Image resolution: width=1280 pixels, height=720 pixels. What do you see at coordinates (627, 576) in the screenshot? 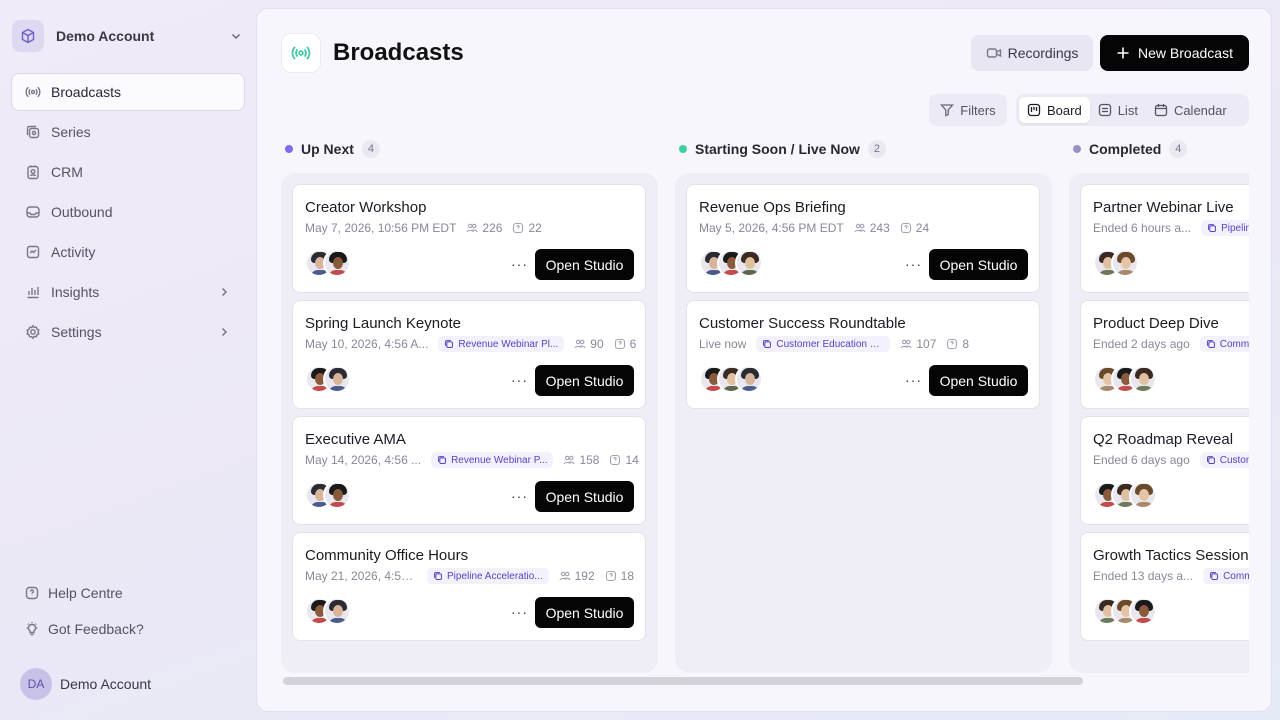
I see `question-count-value: 18` at bounding box center [627, 576].